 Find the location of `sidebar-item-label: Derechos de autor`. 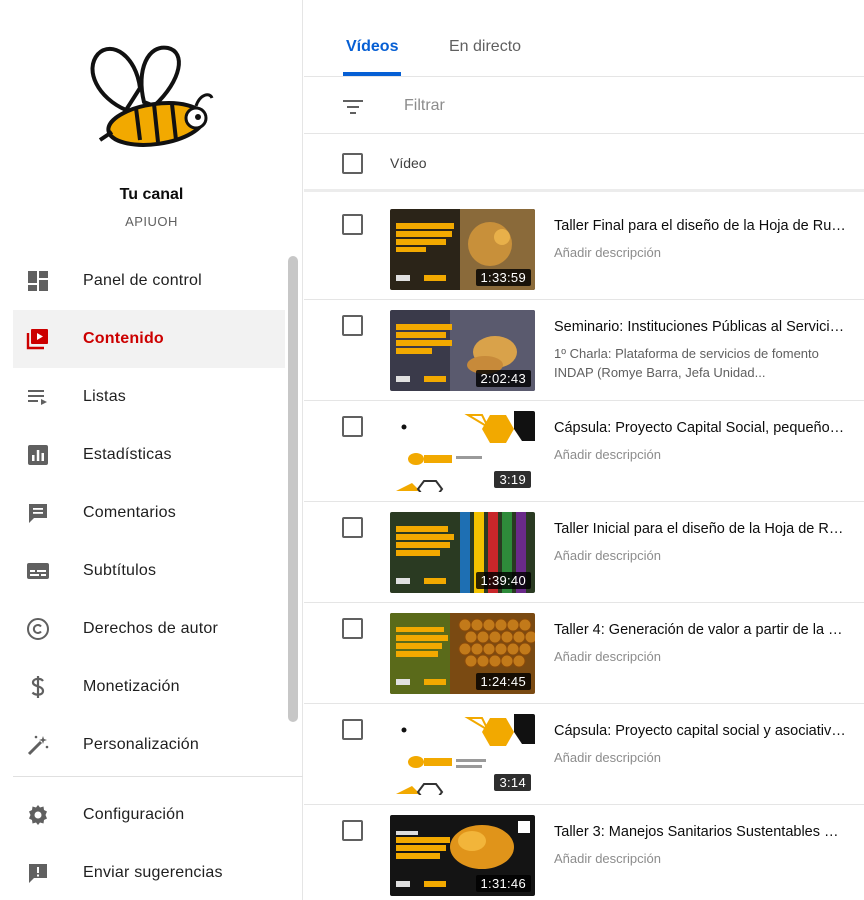

sidebar-item-label: Derechos de autor is located at coordinates (151, 628).